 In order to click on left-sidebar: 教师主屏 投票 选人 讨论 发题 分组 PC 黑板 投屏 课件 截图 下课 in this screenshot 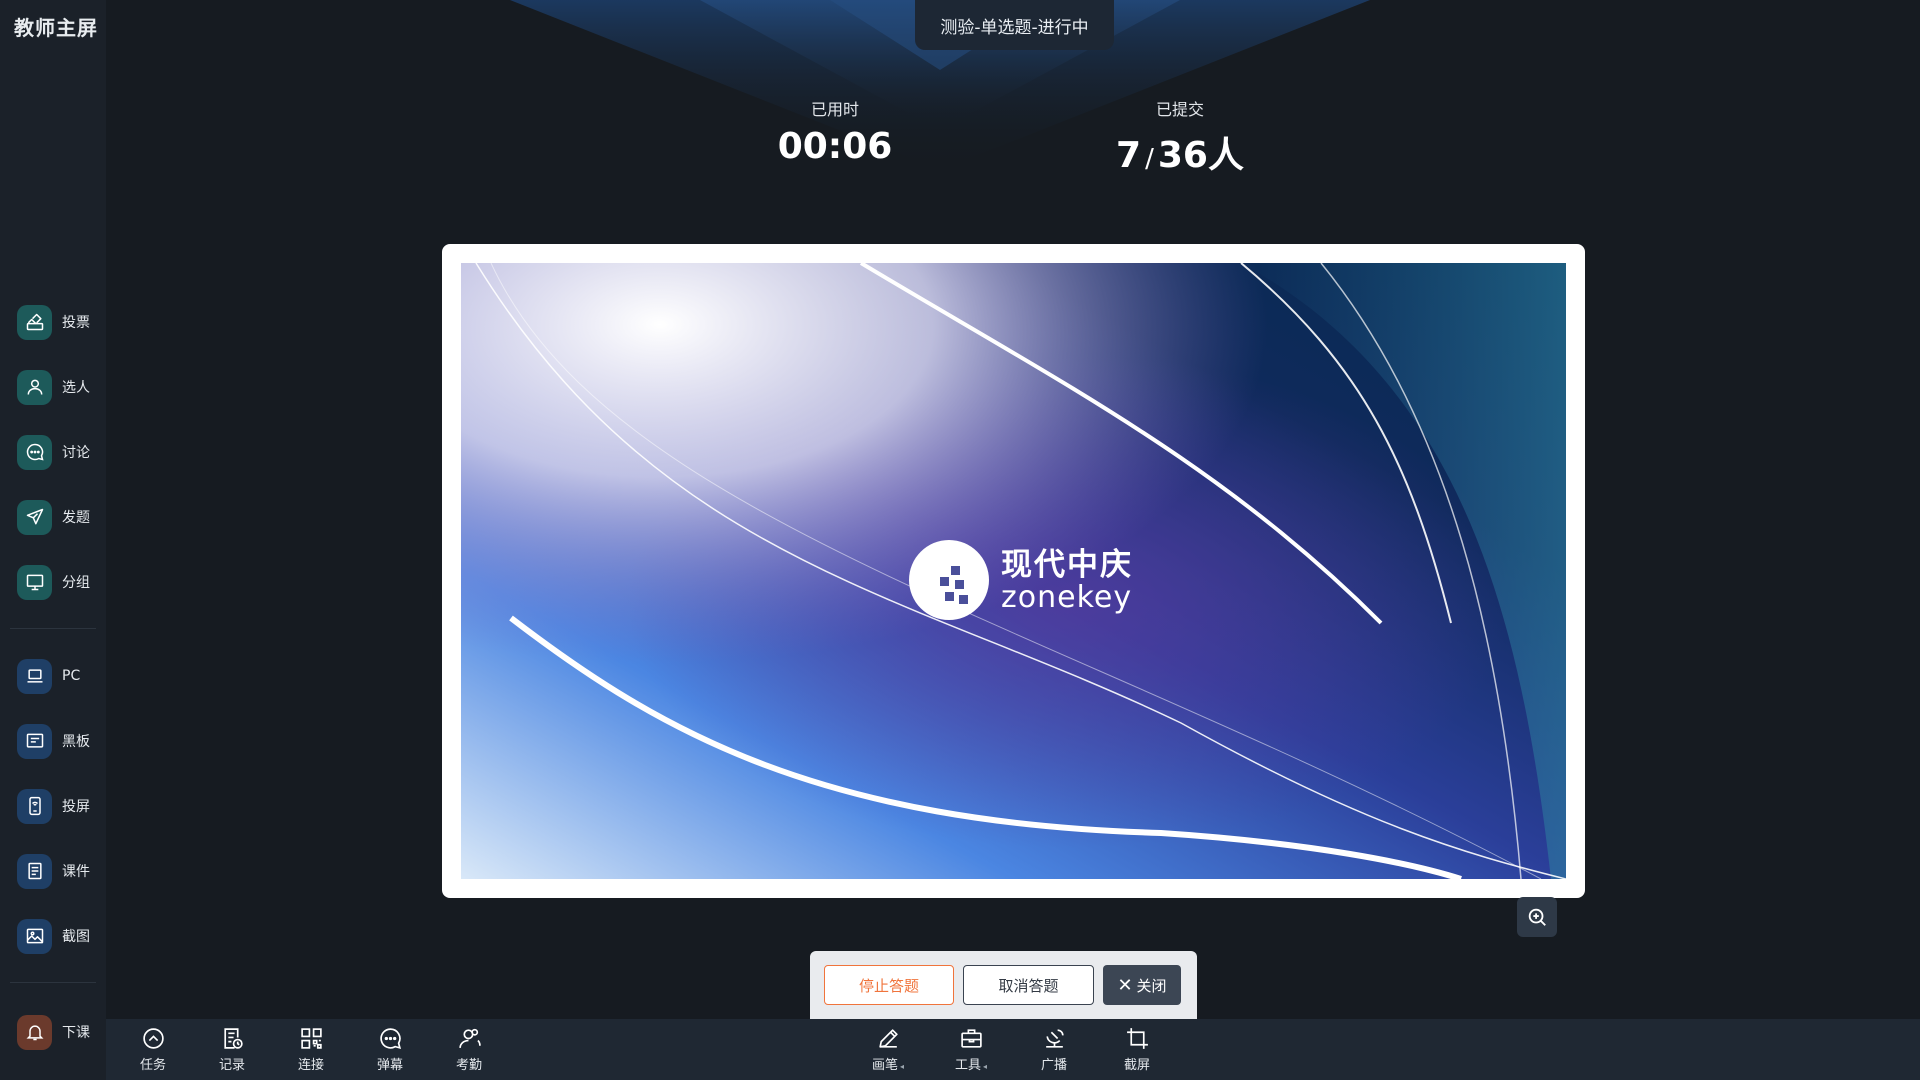, I will do `click(53, 540)`.